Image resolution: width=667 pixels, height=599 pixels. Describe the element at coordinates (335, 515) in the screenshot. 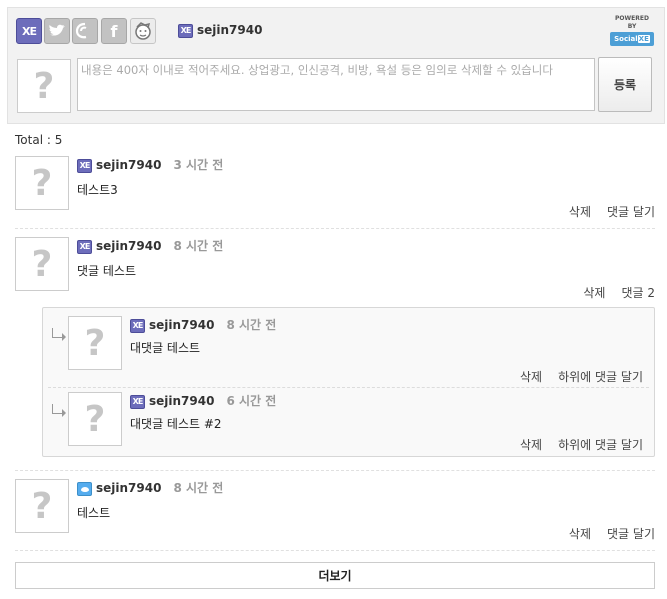

I see `comment-item: ? sejin7940 8 시간 전 테스트 삭제 댓글 달기` at that location.